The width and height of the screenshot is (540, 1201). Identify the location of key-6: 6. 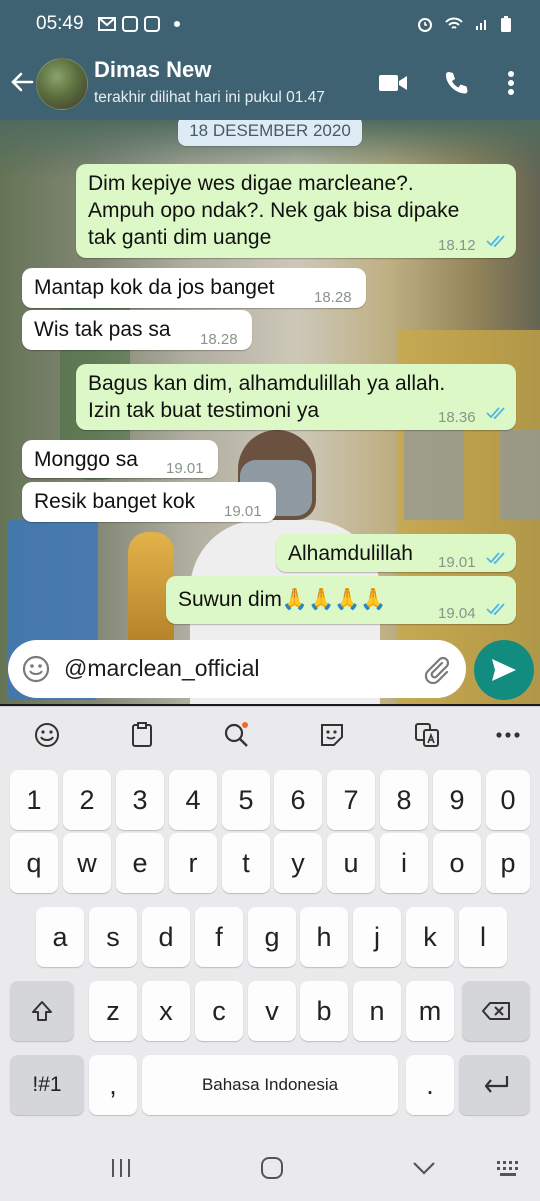
(298, 800).